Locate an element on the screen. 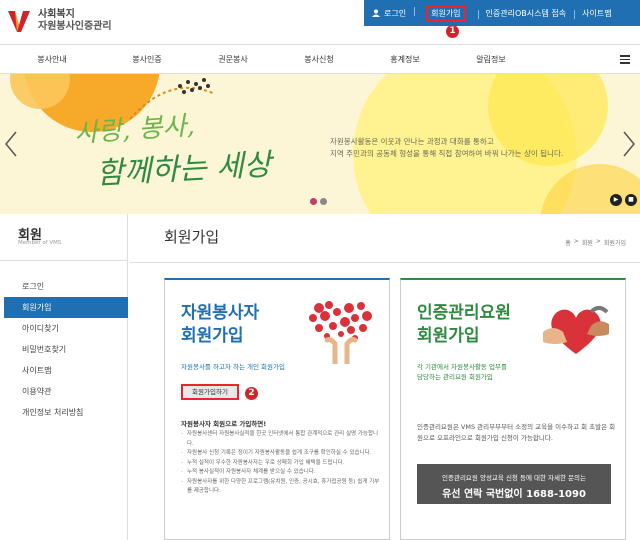  manager-card-title: 인증관리요원 회원가입 is located at coordinates (464, 325).